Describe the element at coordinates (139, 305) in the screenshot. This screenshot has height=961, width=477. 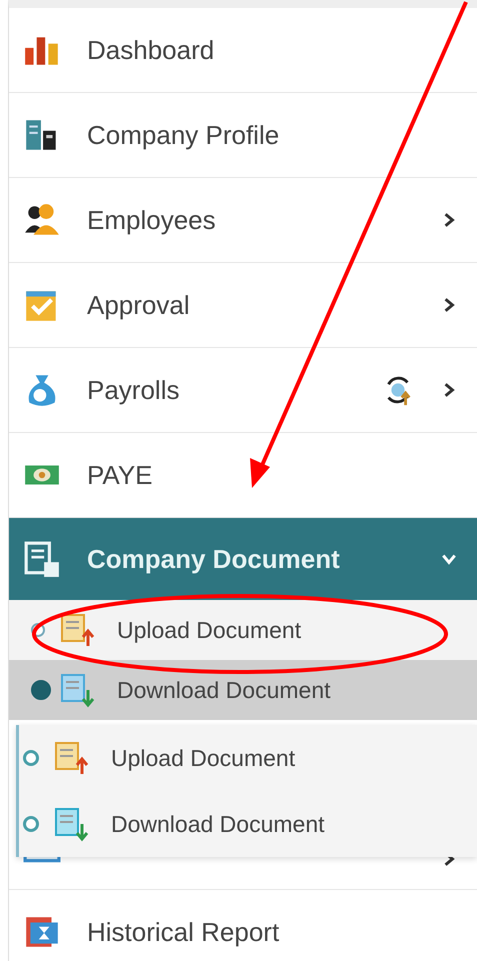
I see `menu-label: Approval` at that location.